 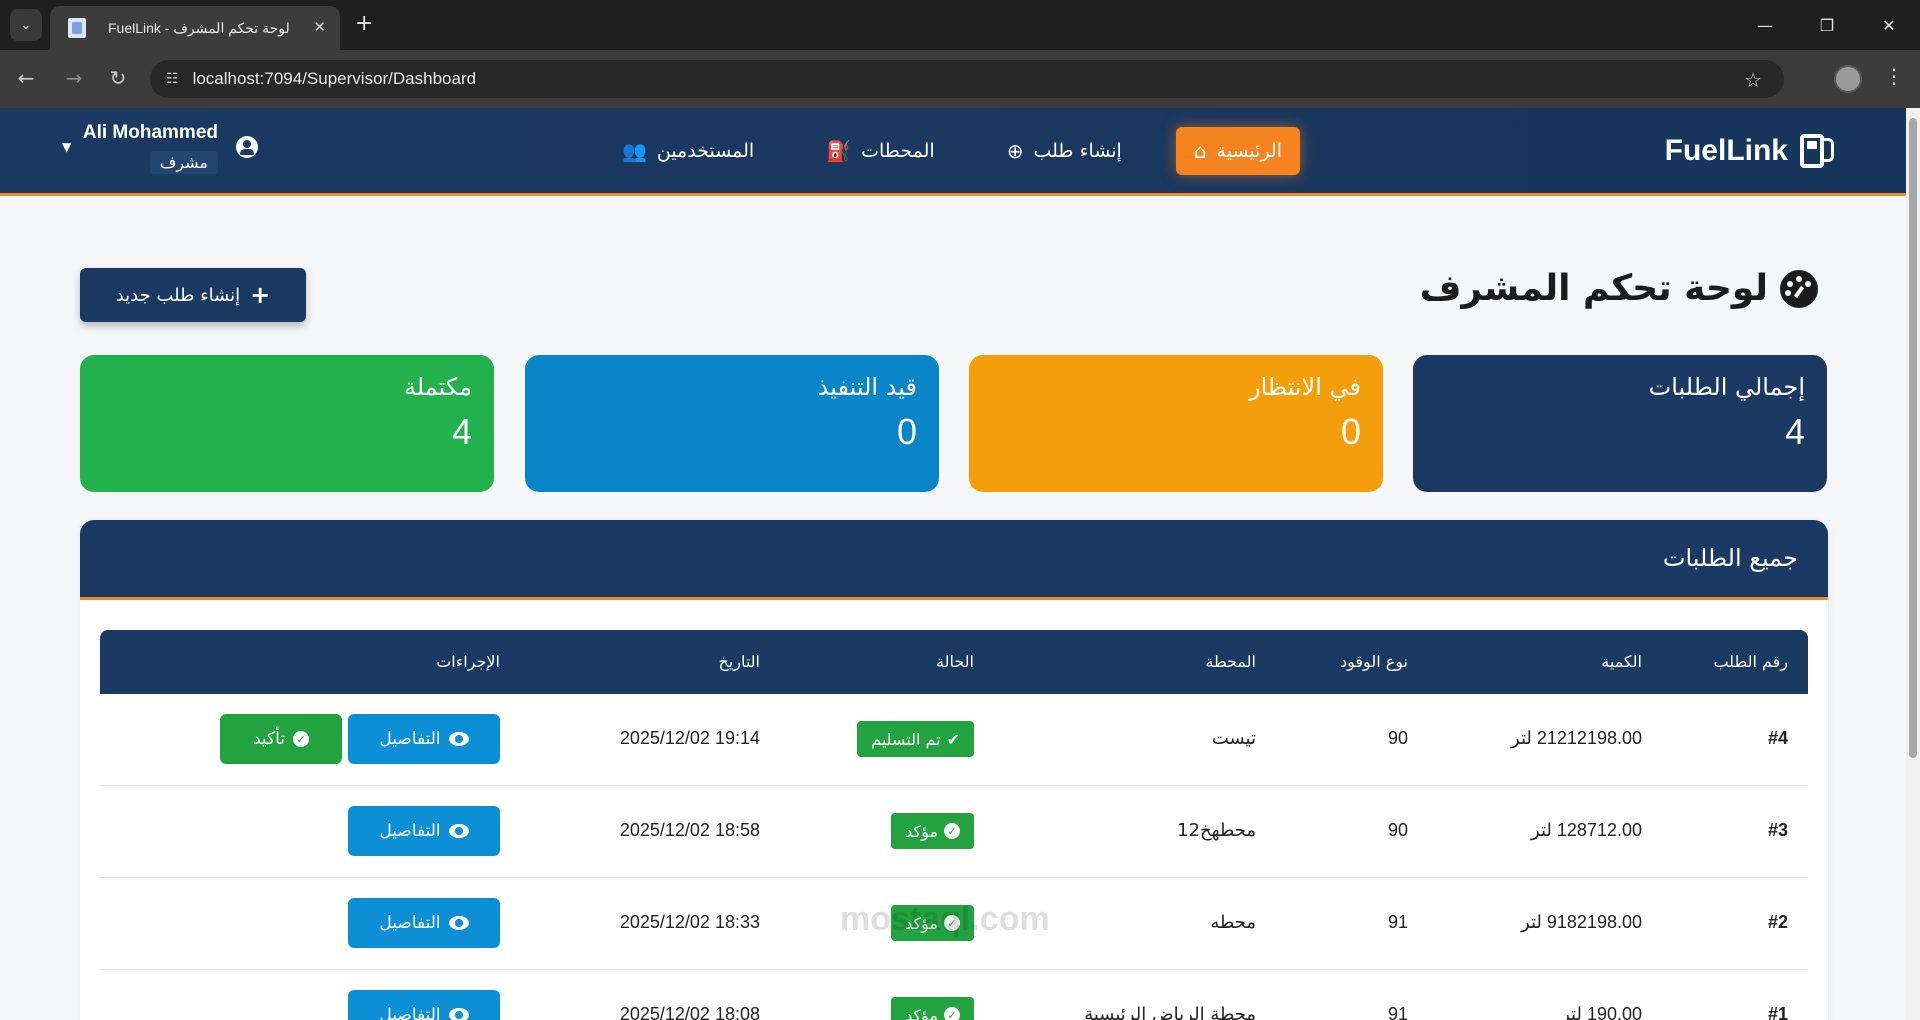 I want to click on stat-label: إجمالي الطلبات, so click(x=1726, y=387).